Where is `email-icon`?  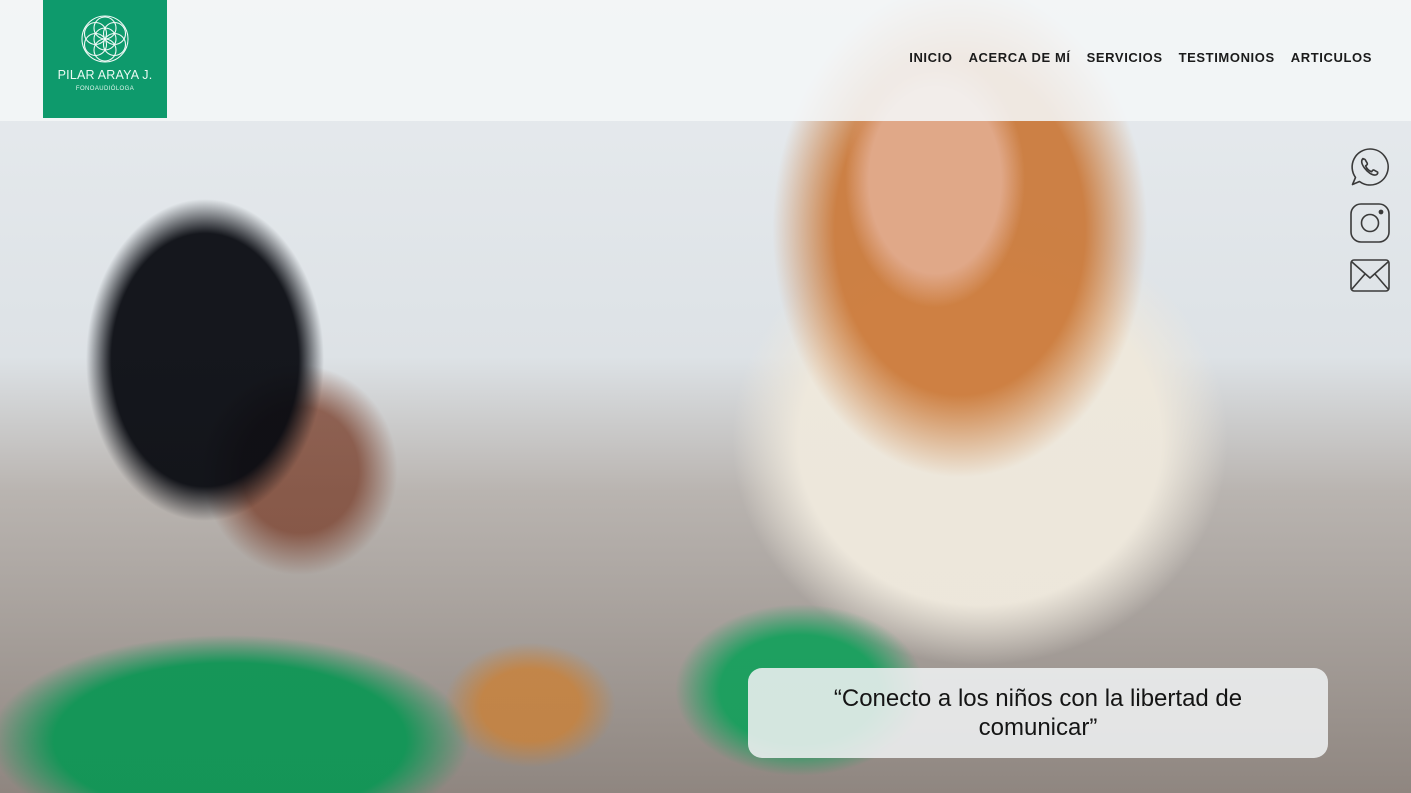
email-icon is located at coordinates (1370, 276).